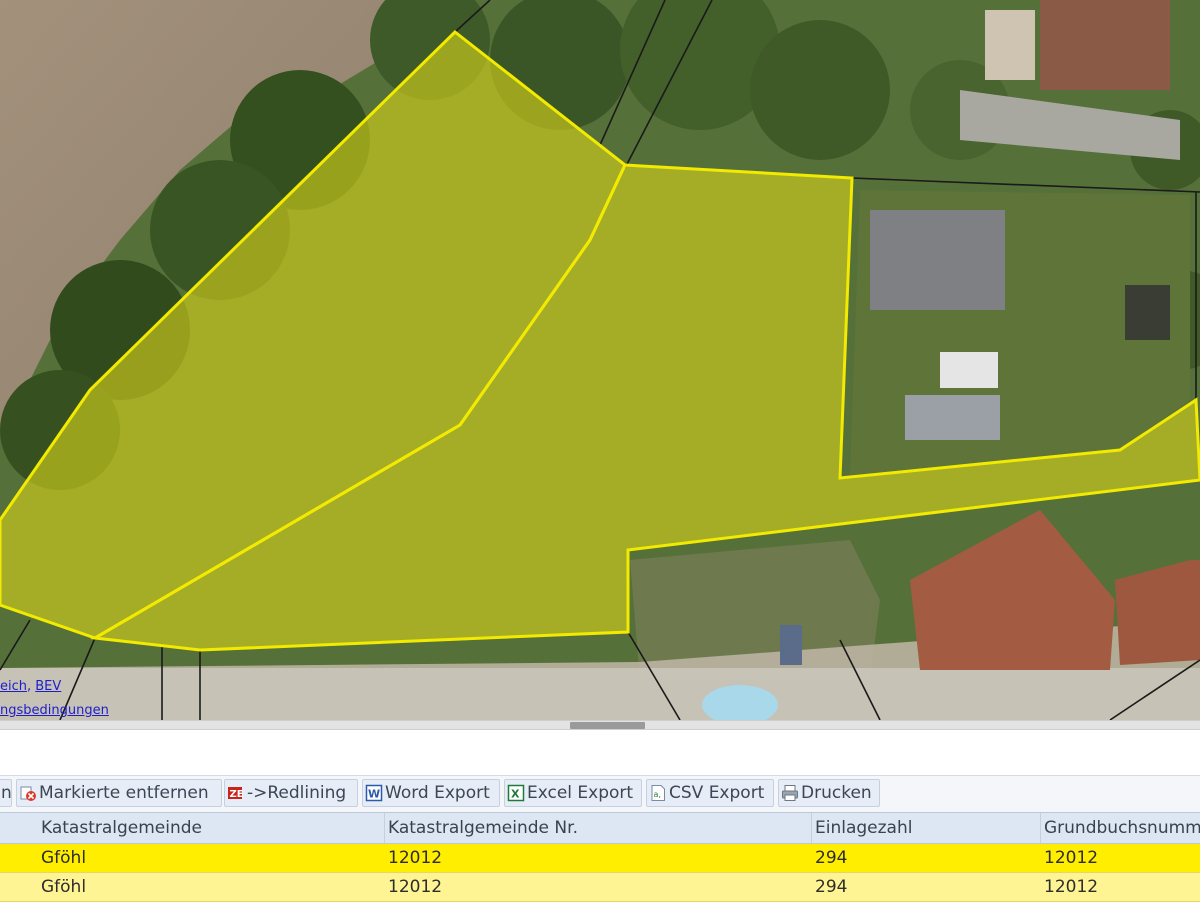  I want to click on attribution-backdrop, so click(600, 694).